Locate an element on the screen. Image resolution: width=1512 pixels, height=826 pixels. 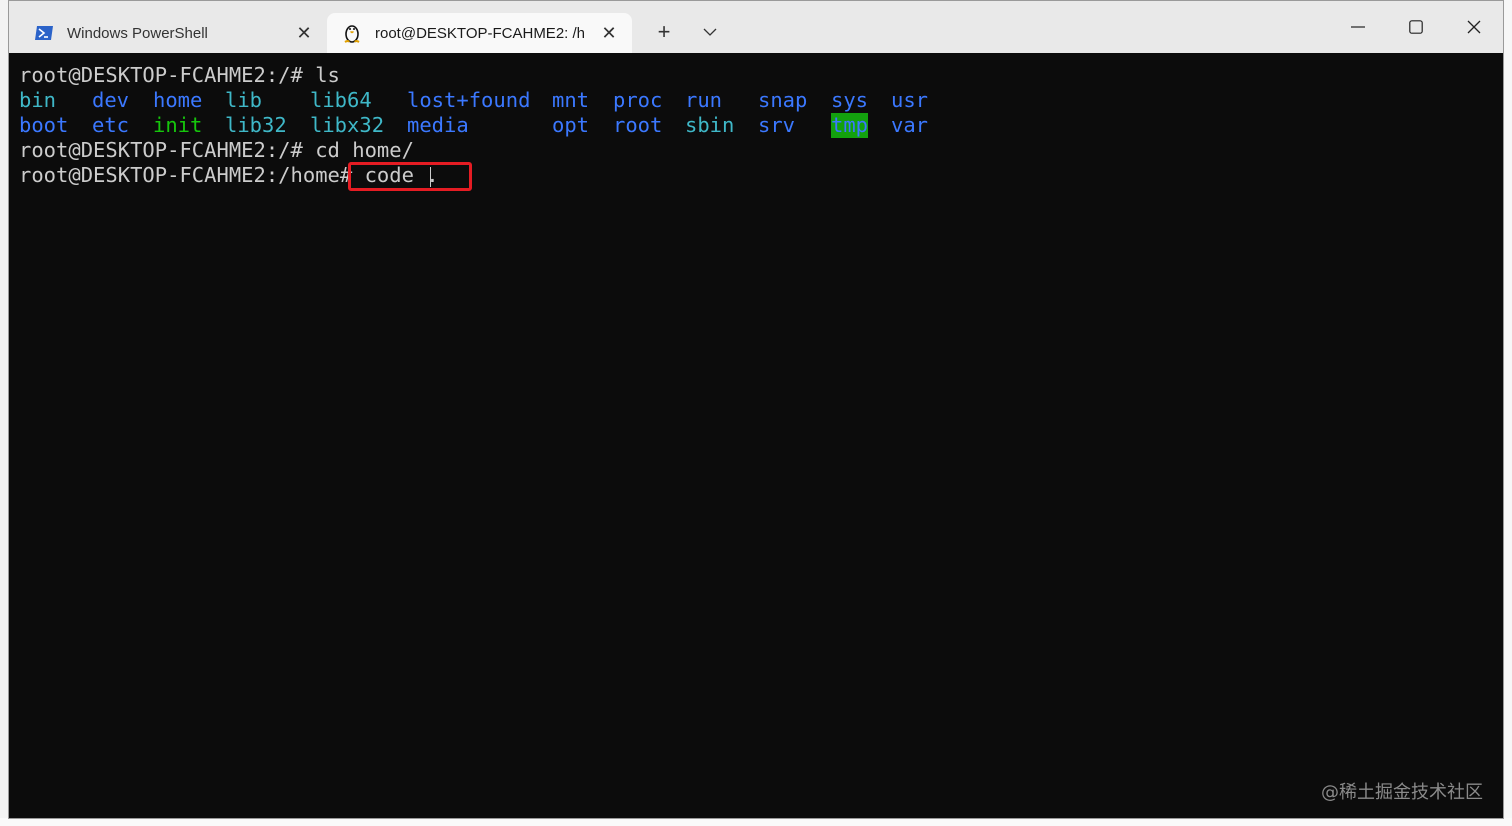
tab-windows-powershell: Windows PowerShell ✕ is located at coordinates (173, 33).